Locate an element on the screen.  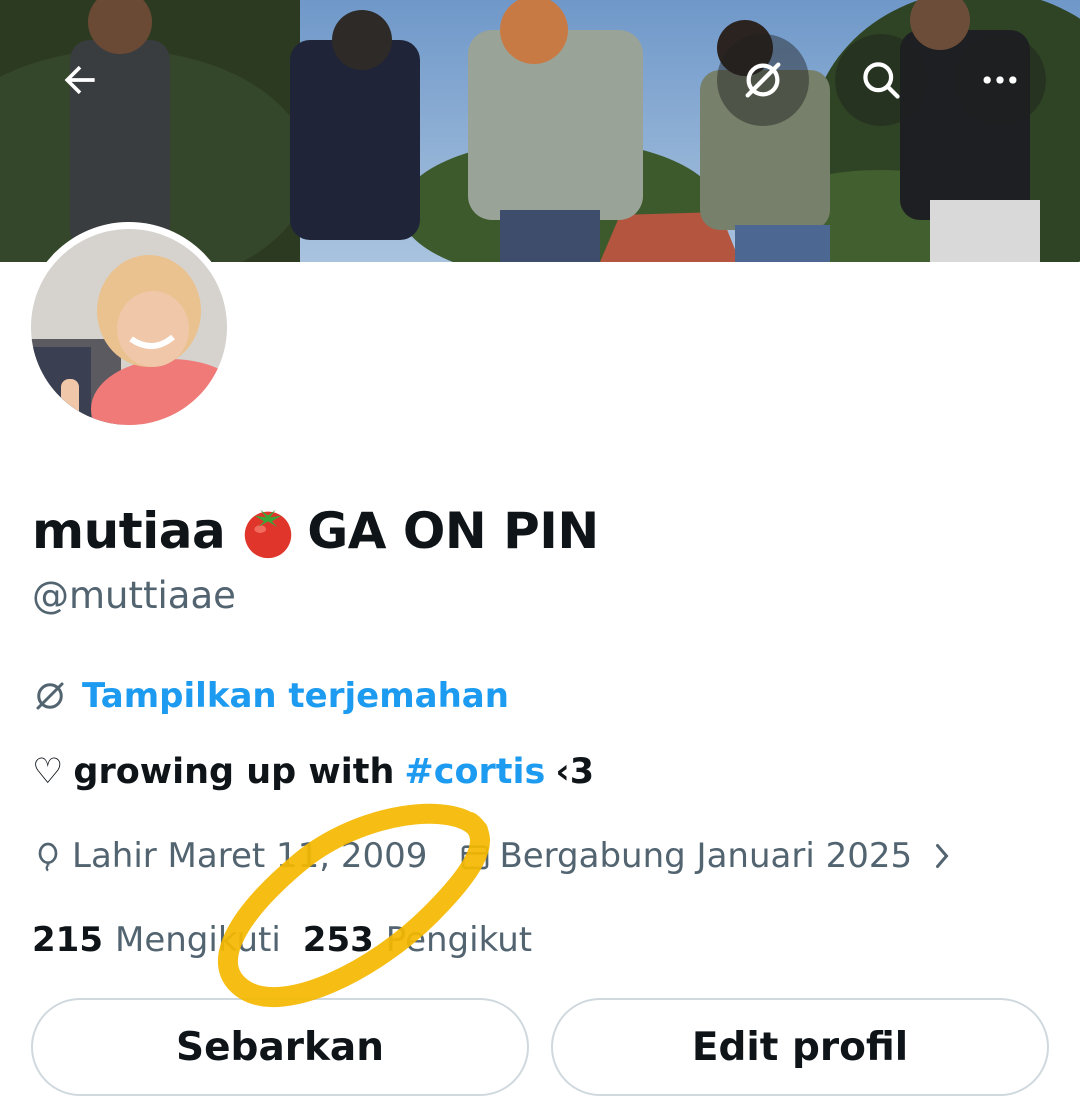
following-link: 215 Mengikuti is located at coordinates (167, 940).